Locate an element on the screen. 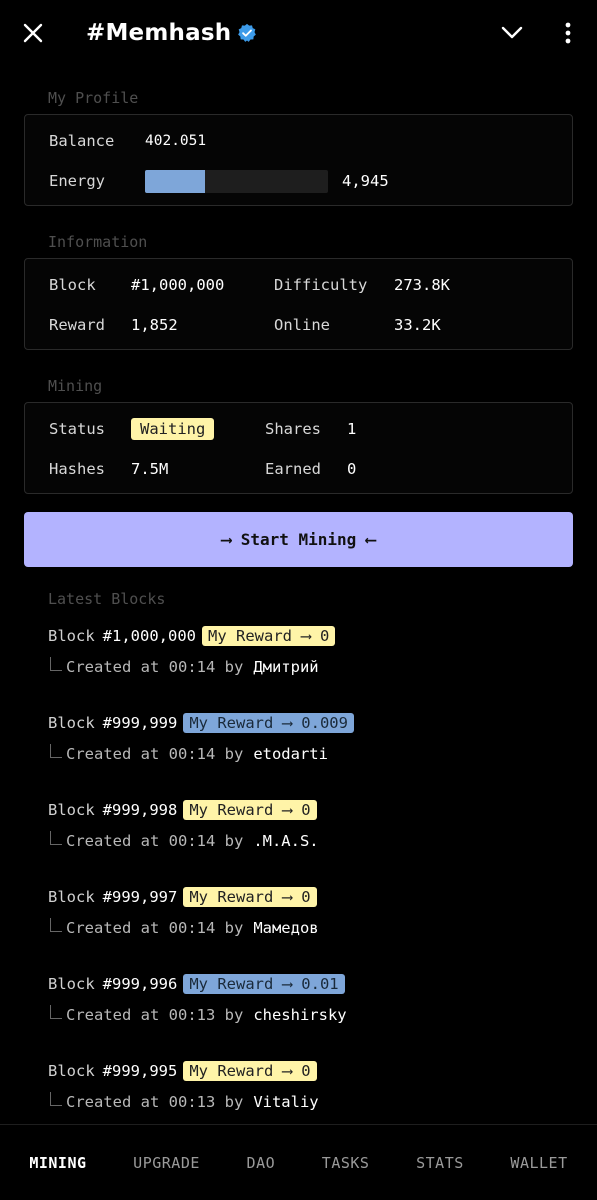 The height and width of the screenshot is (1200, 597). block-header: Block #999,996 My Reward ⟶ 0.01 is located at coordinates (322, 984).